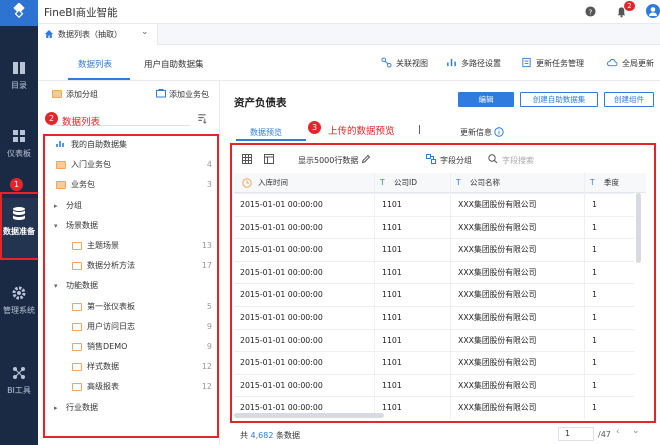  I want to click on tab-data-list-view: 数据列表, so click(95, 64).